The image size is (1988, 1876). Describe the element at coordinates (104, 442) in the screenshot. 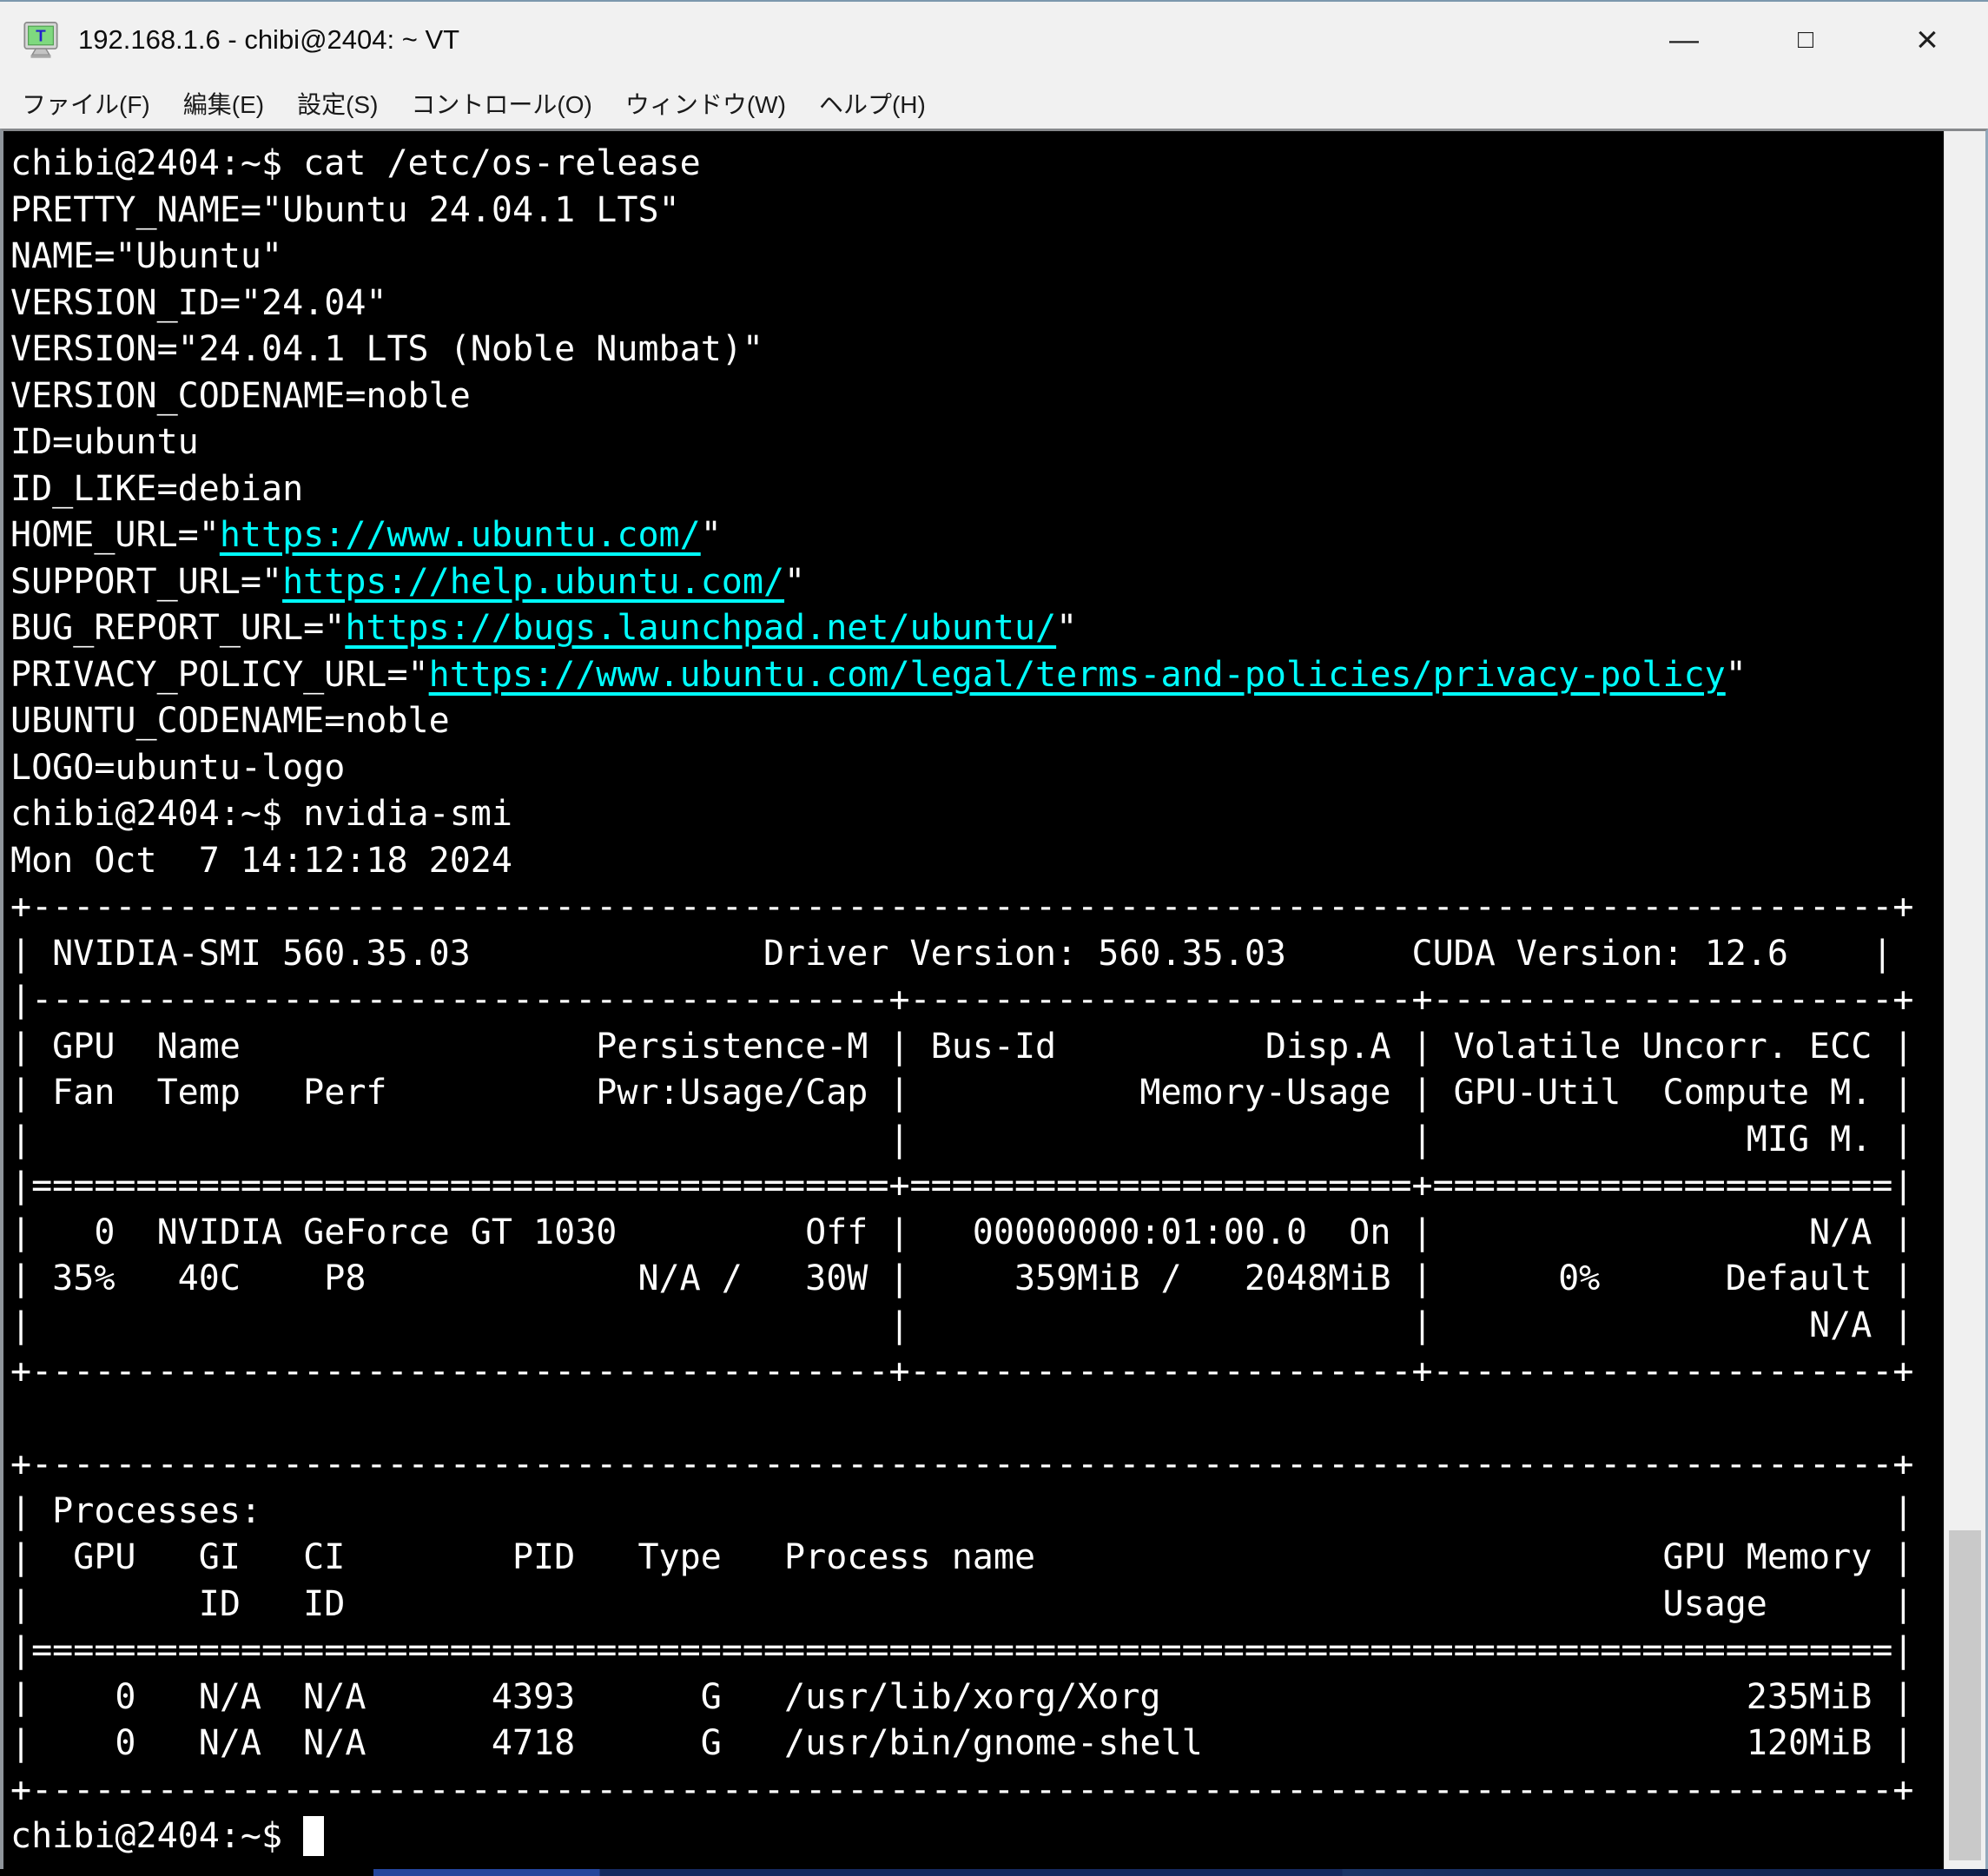

I see `terminal-text: ID=ubuntu` at that location.